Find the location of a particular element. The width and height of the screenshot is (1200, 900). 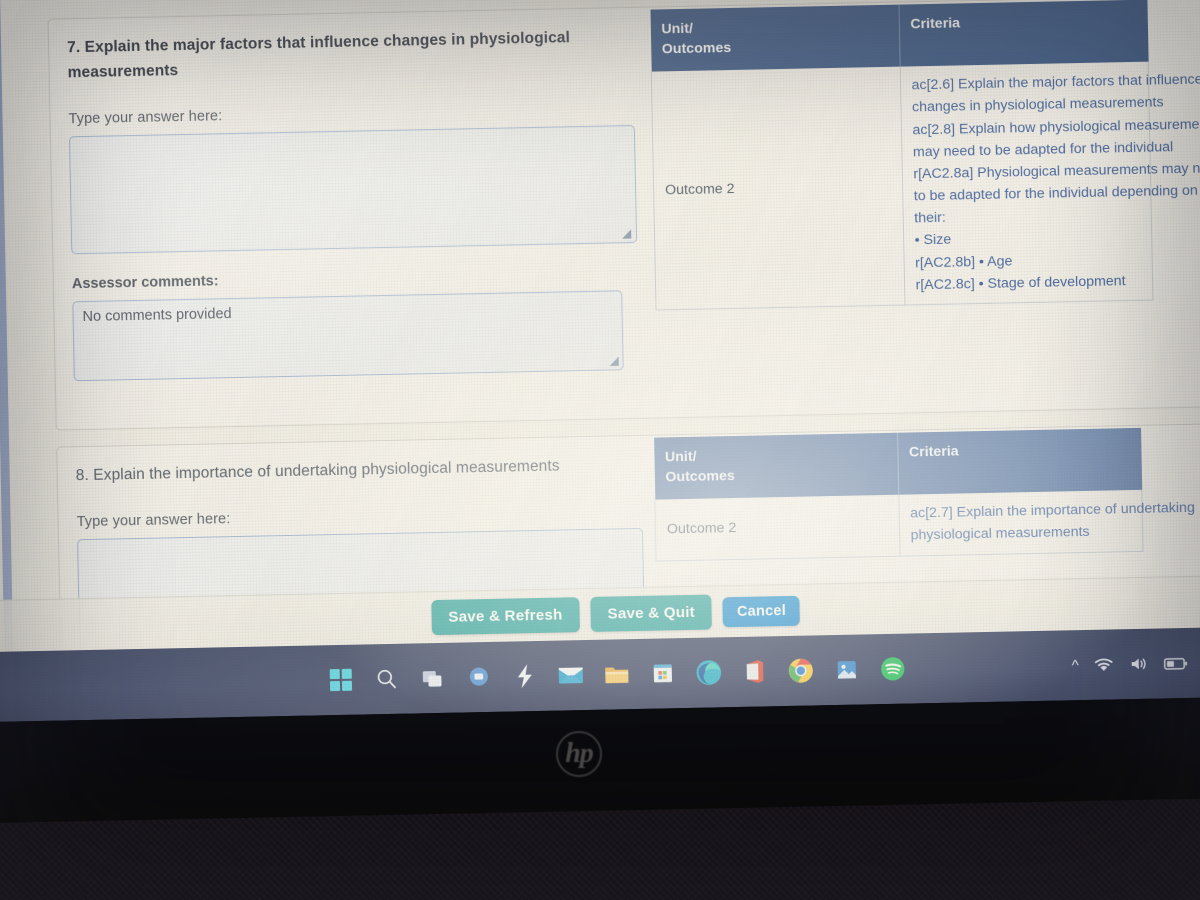

office-button is located at coordinates (755, 671).